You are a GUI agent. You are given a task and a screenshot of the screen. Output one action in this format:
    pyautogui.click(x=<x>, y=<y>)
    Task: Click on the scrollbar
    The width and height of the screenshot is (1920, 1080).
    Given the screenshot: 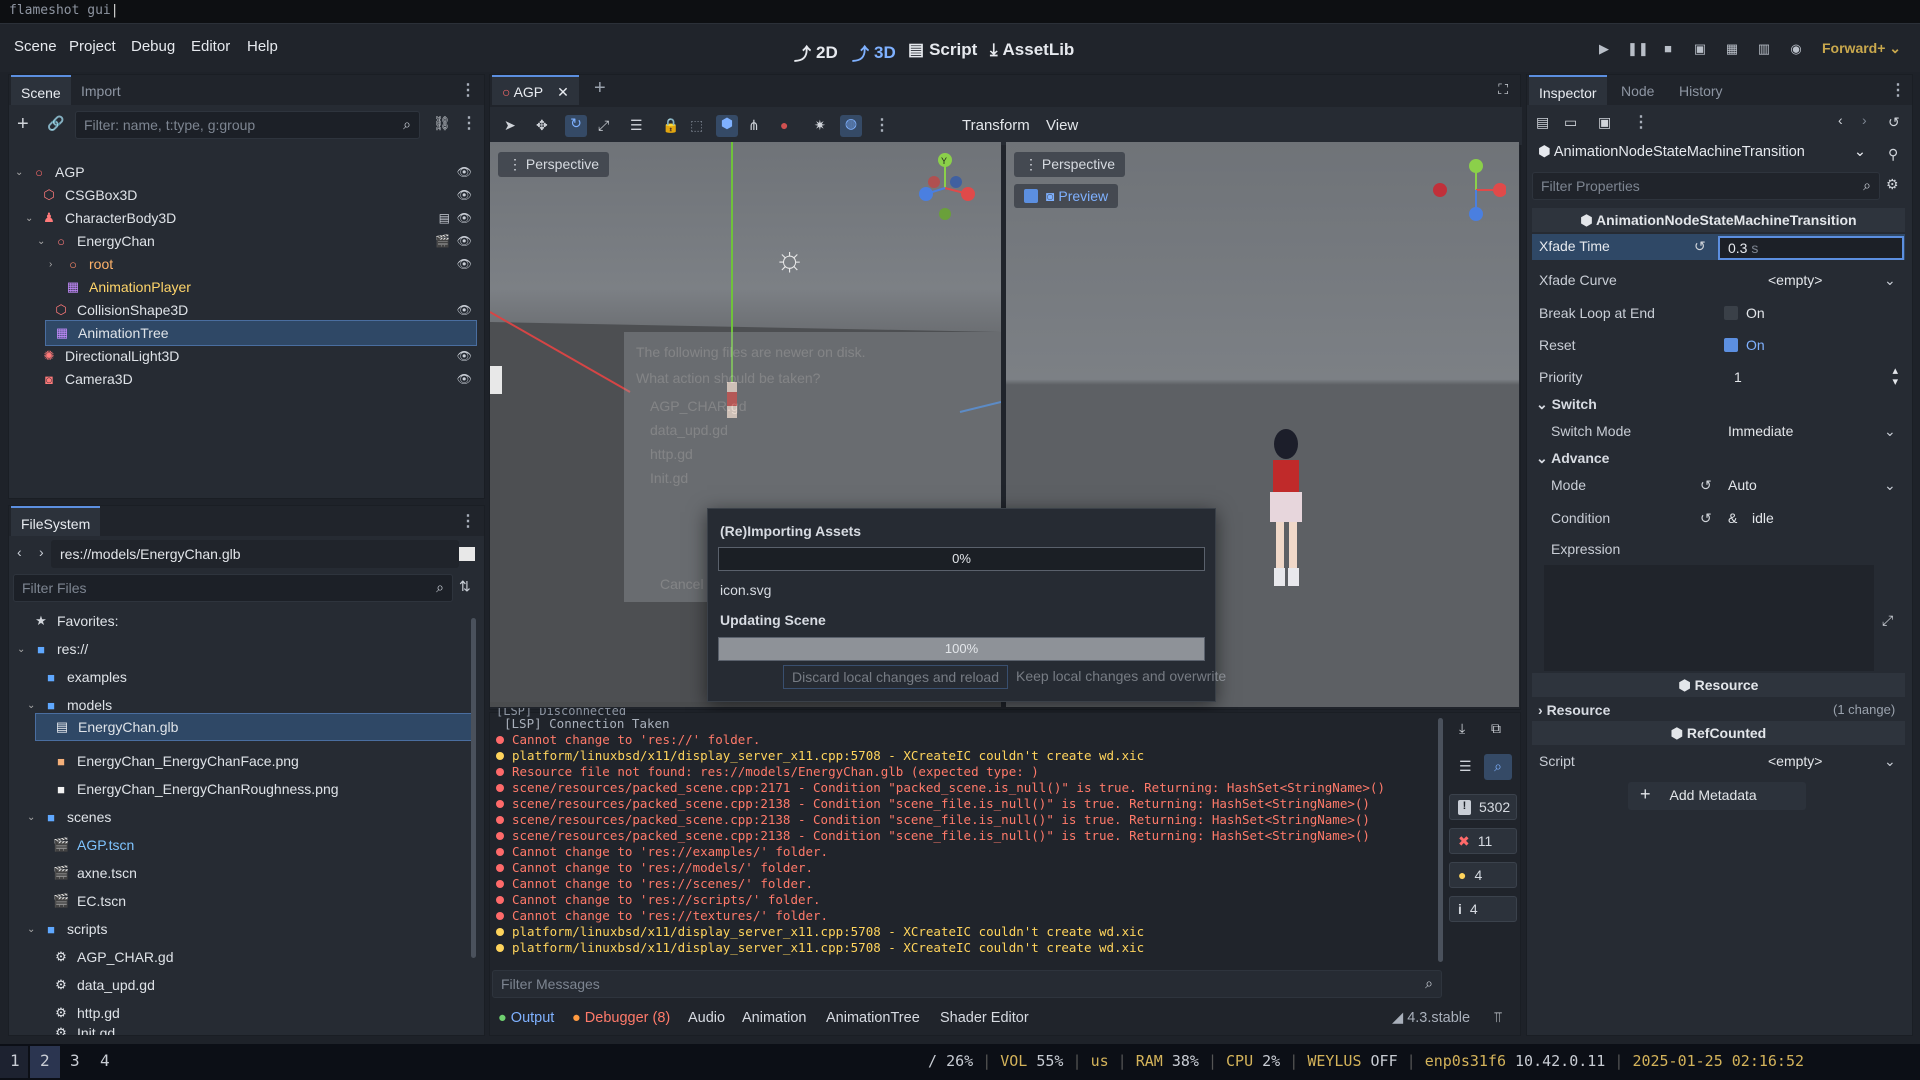 What is the action you would take?
    pyautogui.click(x=473, y=788)
    